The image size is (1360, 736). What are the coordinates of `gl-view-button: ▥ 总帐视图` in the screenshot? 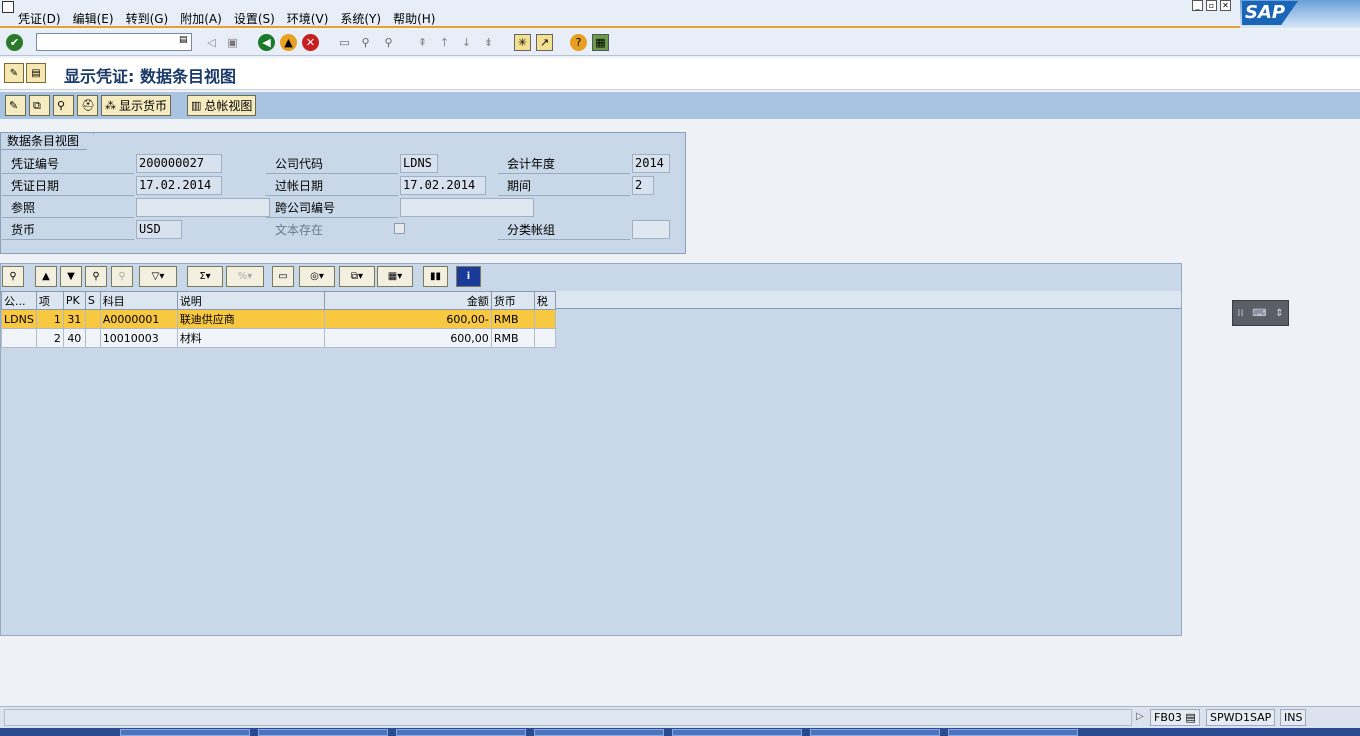 It's located at (222, 105).